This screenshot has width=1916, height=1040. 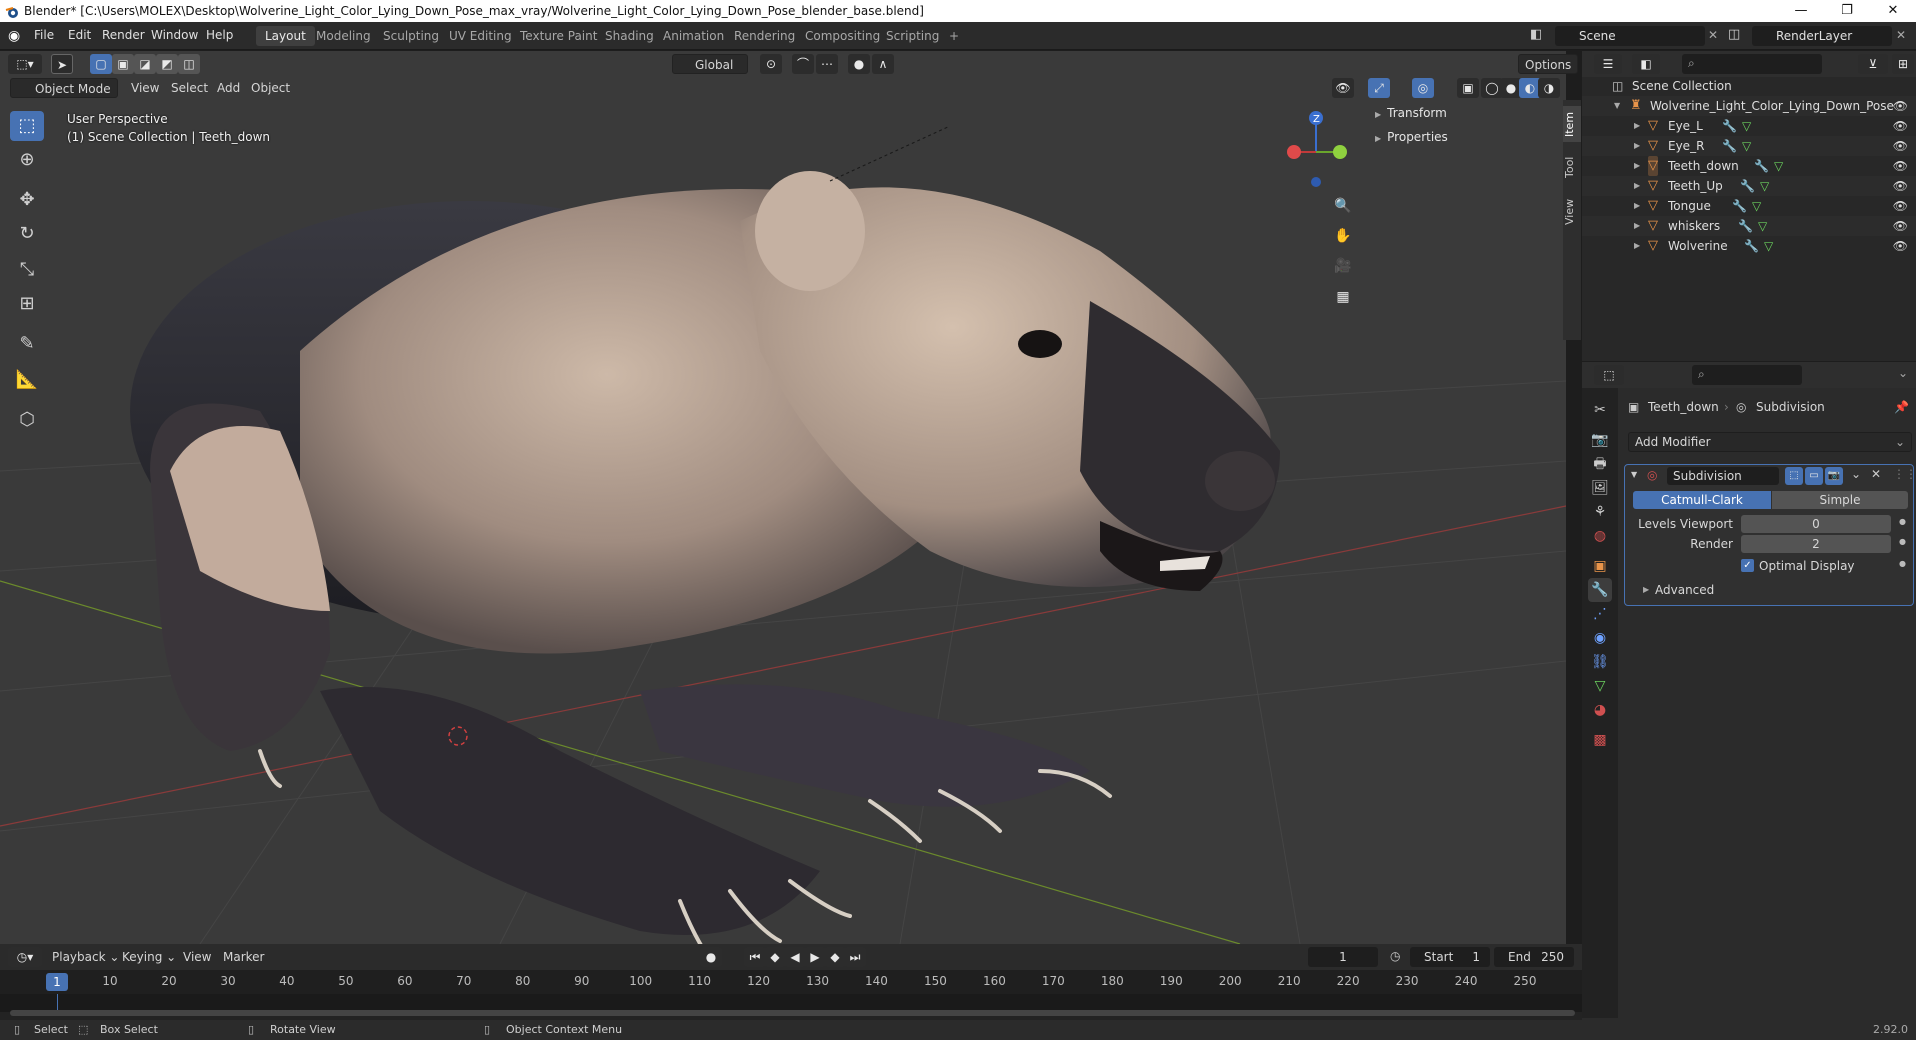 I want to click on sidebar-tab-item: Item, so click(x=1572, y=124).